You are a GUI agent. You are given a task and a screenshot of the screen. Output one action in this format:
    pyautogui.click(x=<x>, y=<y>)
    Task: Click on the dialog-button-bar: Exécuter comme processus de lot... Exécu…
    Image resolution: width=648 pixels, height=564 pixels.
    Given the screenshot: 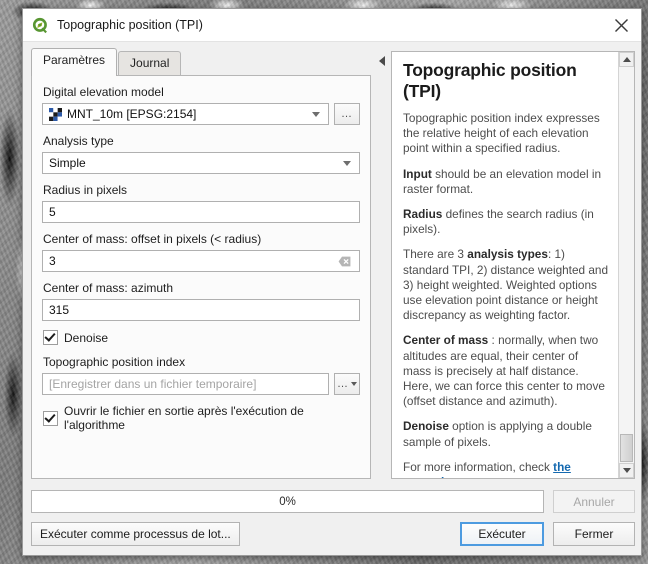 What is the action you would take?
    pyautogui.click(x=333, y=534)
    